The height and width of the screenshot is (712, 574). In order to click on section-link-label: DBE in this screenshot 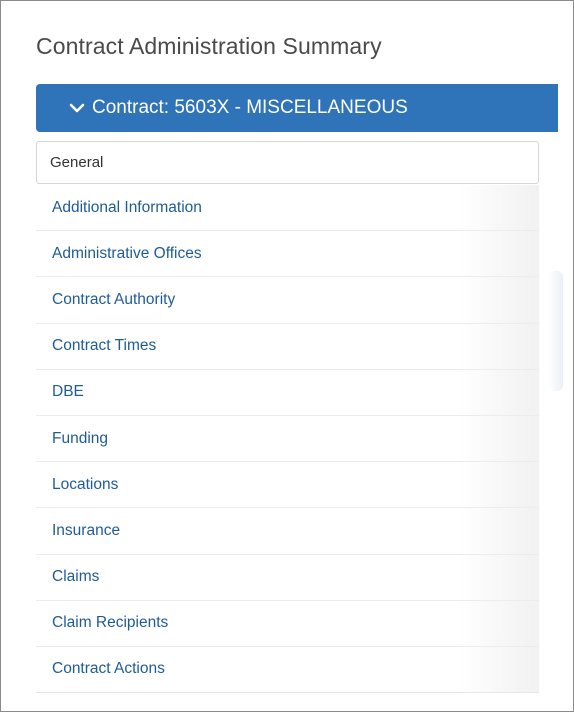, I will do `click(68, 392)`.